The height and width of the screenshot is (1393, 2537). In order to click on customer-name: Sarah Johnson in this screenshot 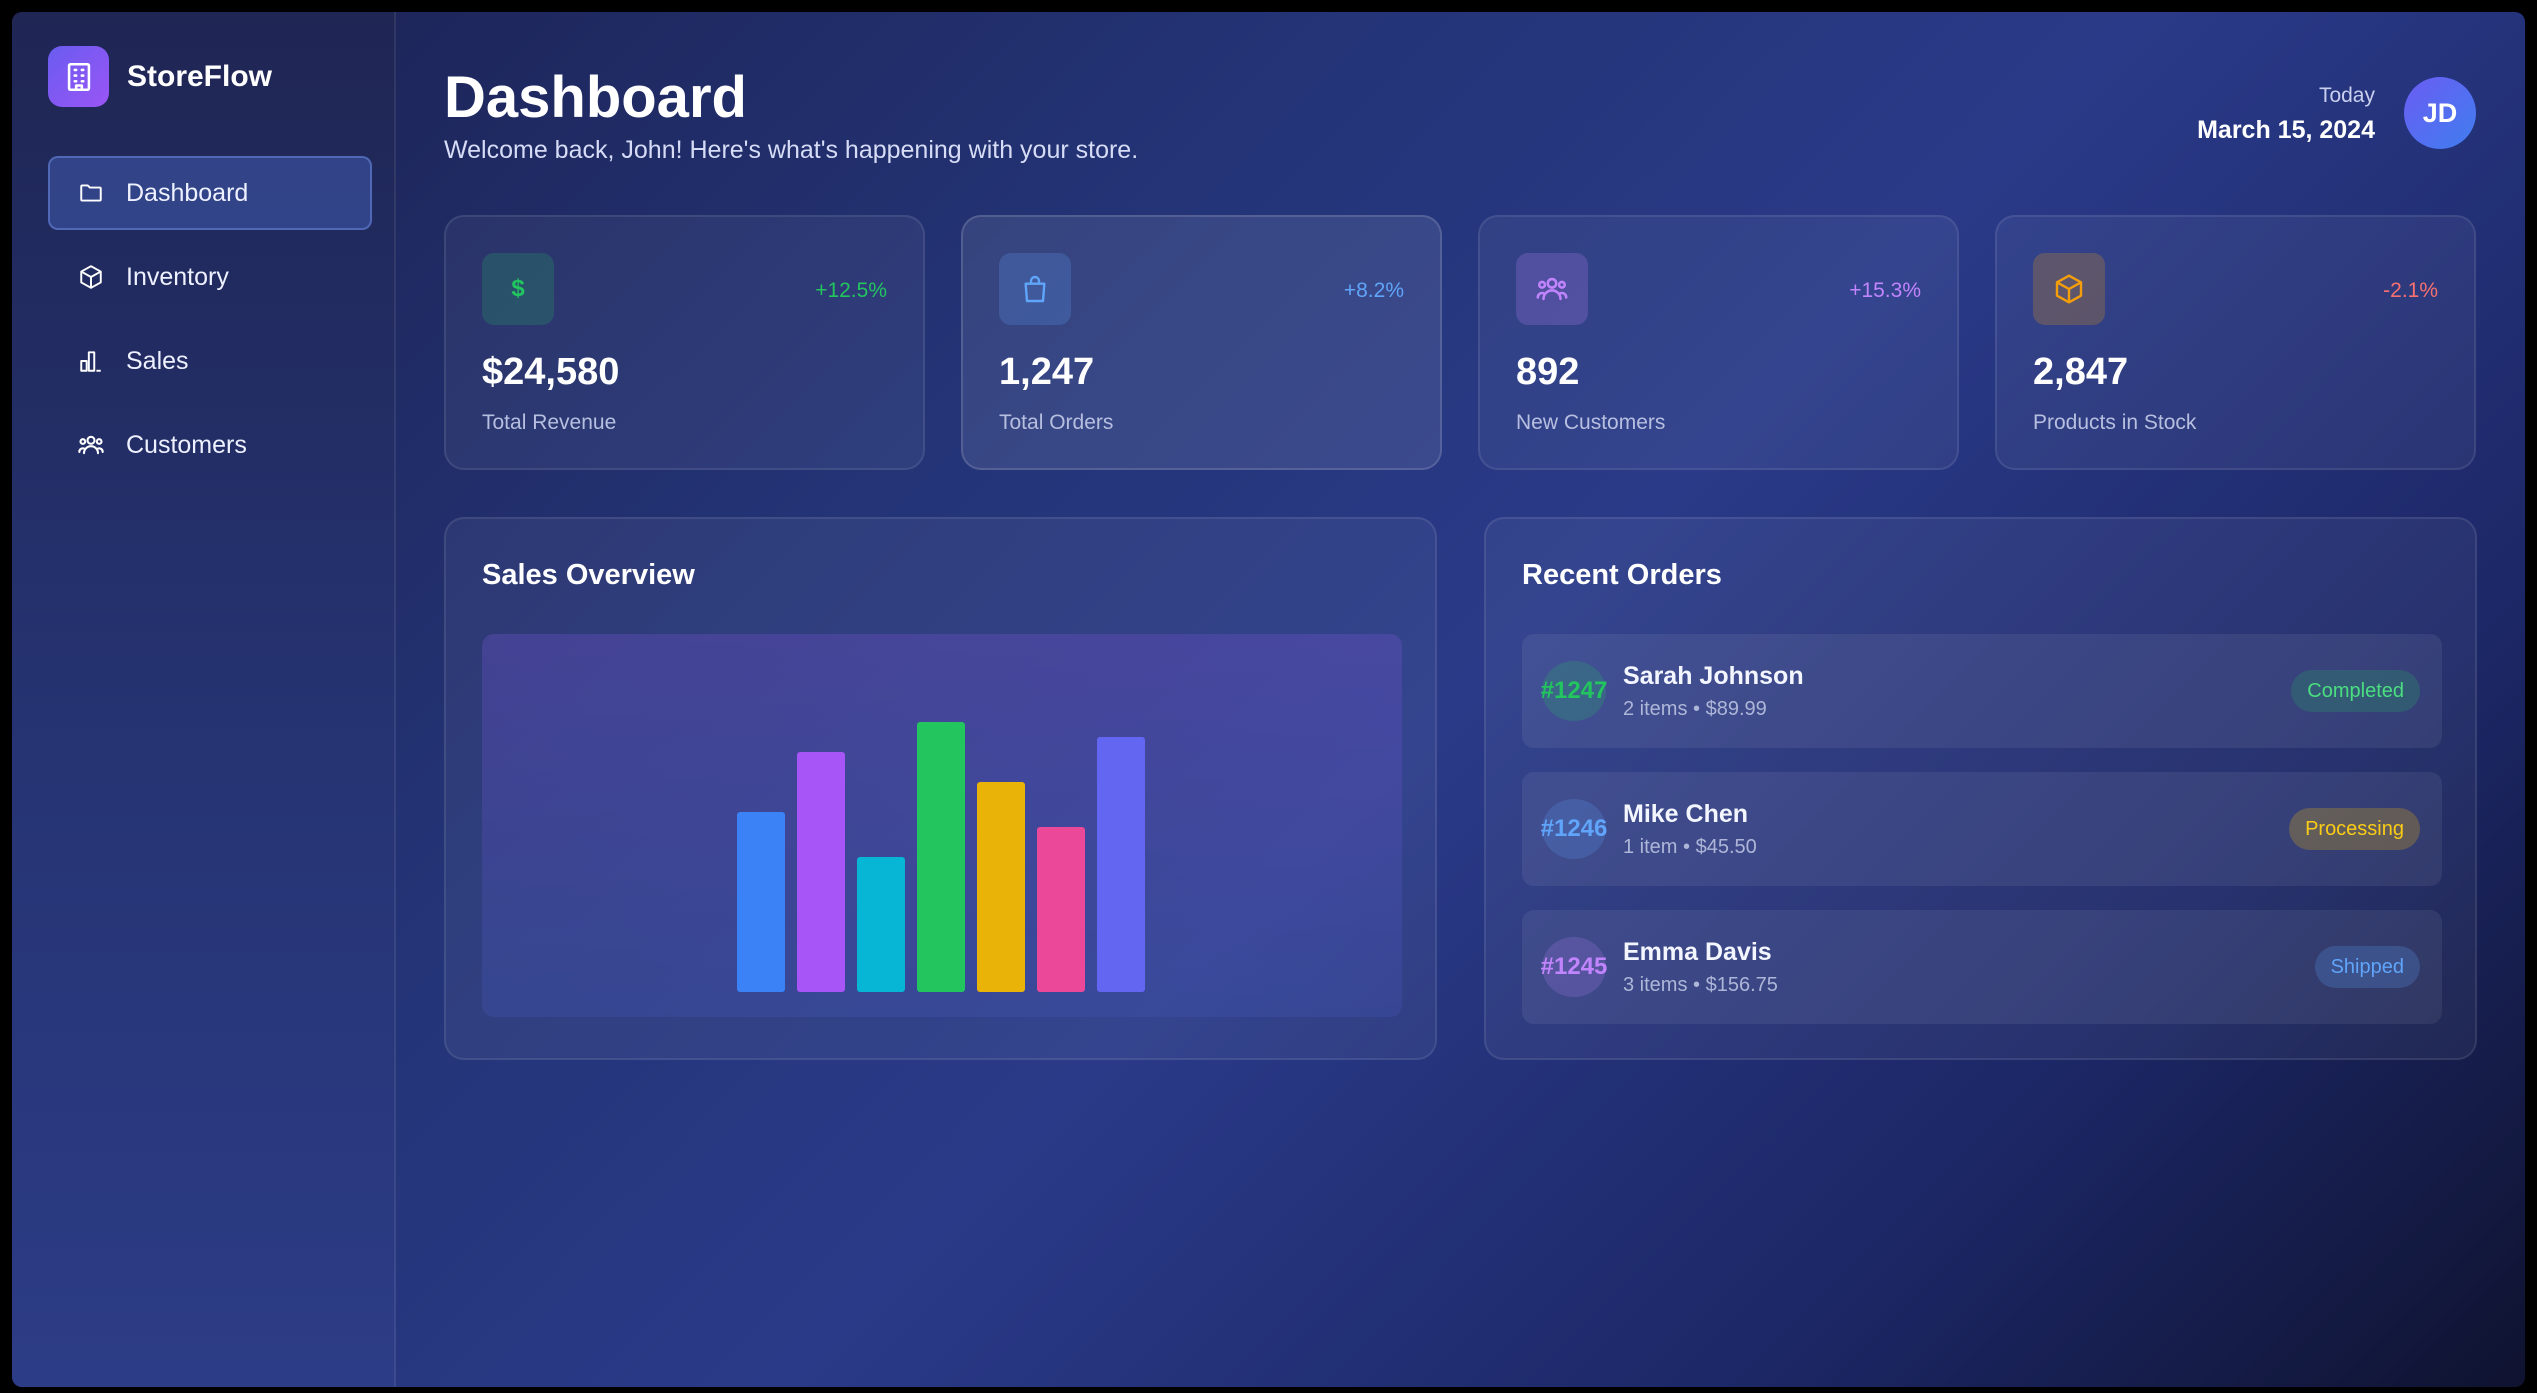, I will do `click(1713, 676)`.